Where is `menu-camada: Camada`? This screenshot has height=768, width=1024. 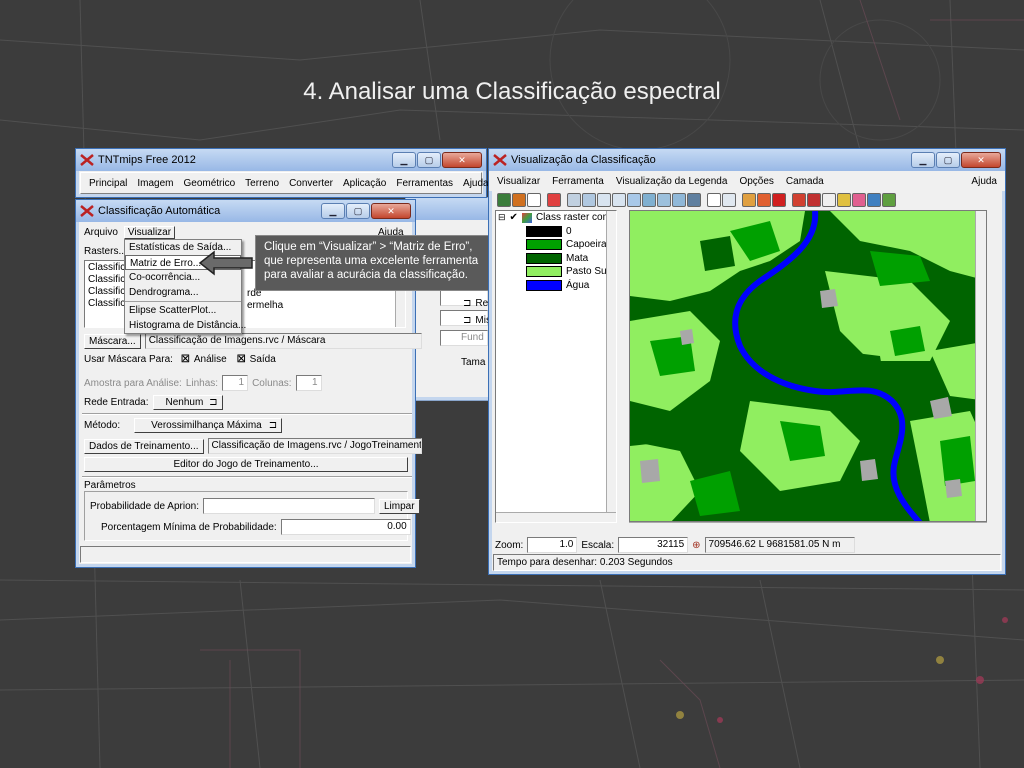 menu-camada: Camada is located at coordinates (805, 181).